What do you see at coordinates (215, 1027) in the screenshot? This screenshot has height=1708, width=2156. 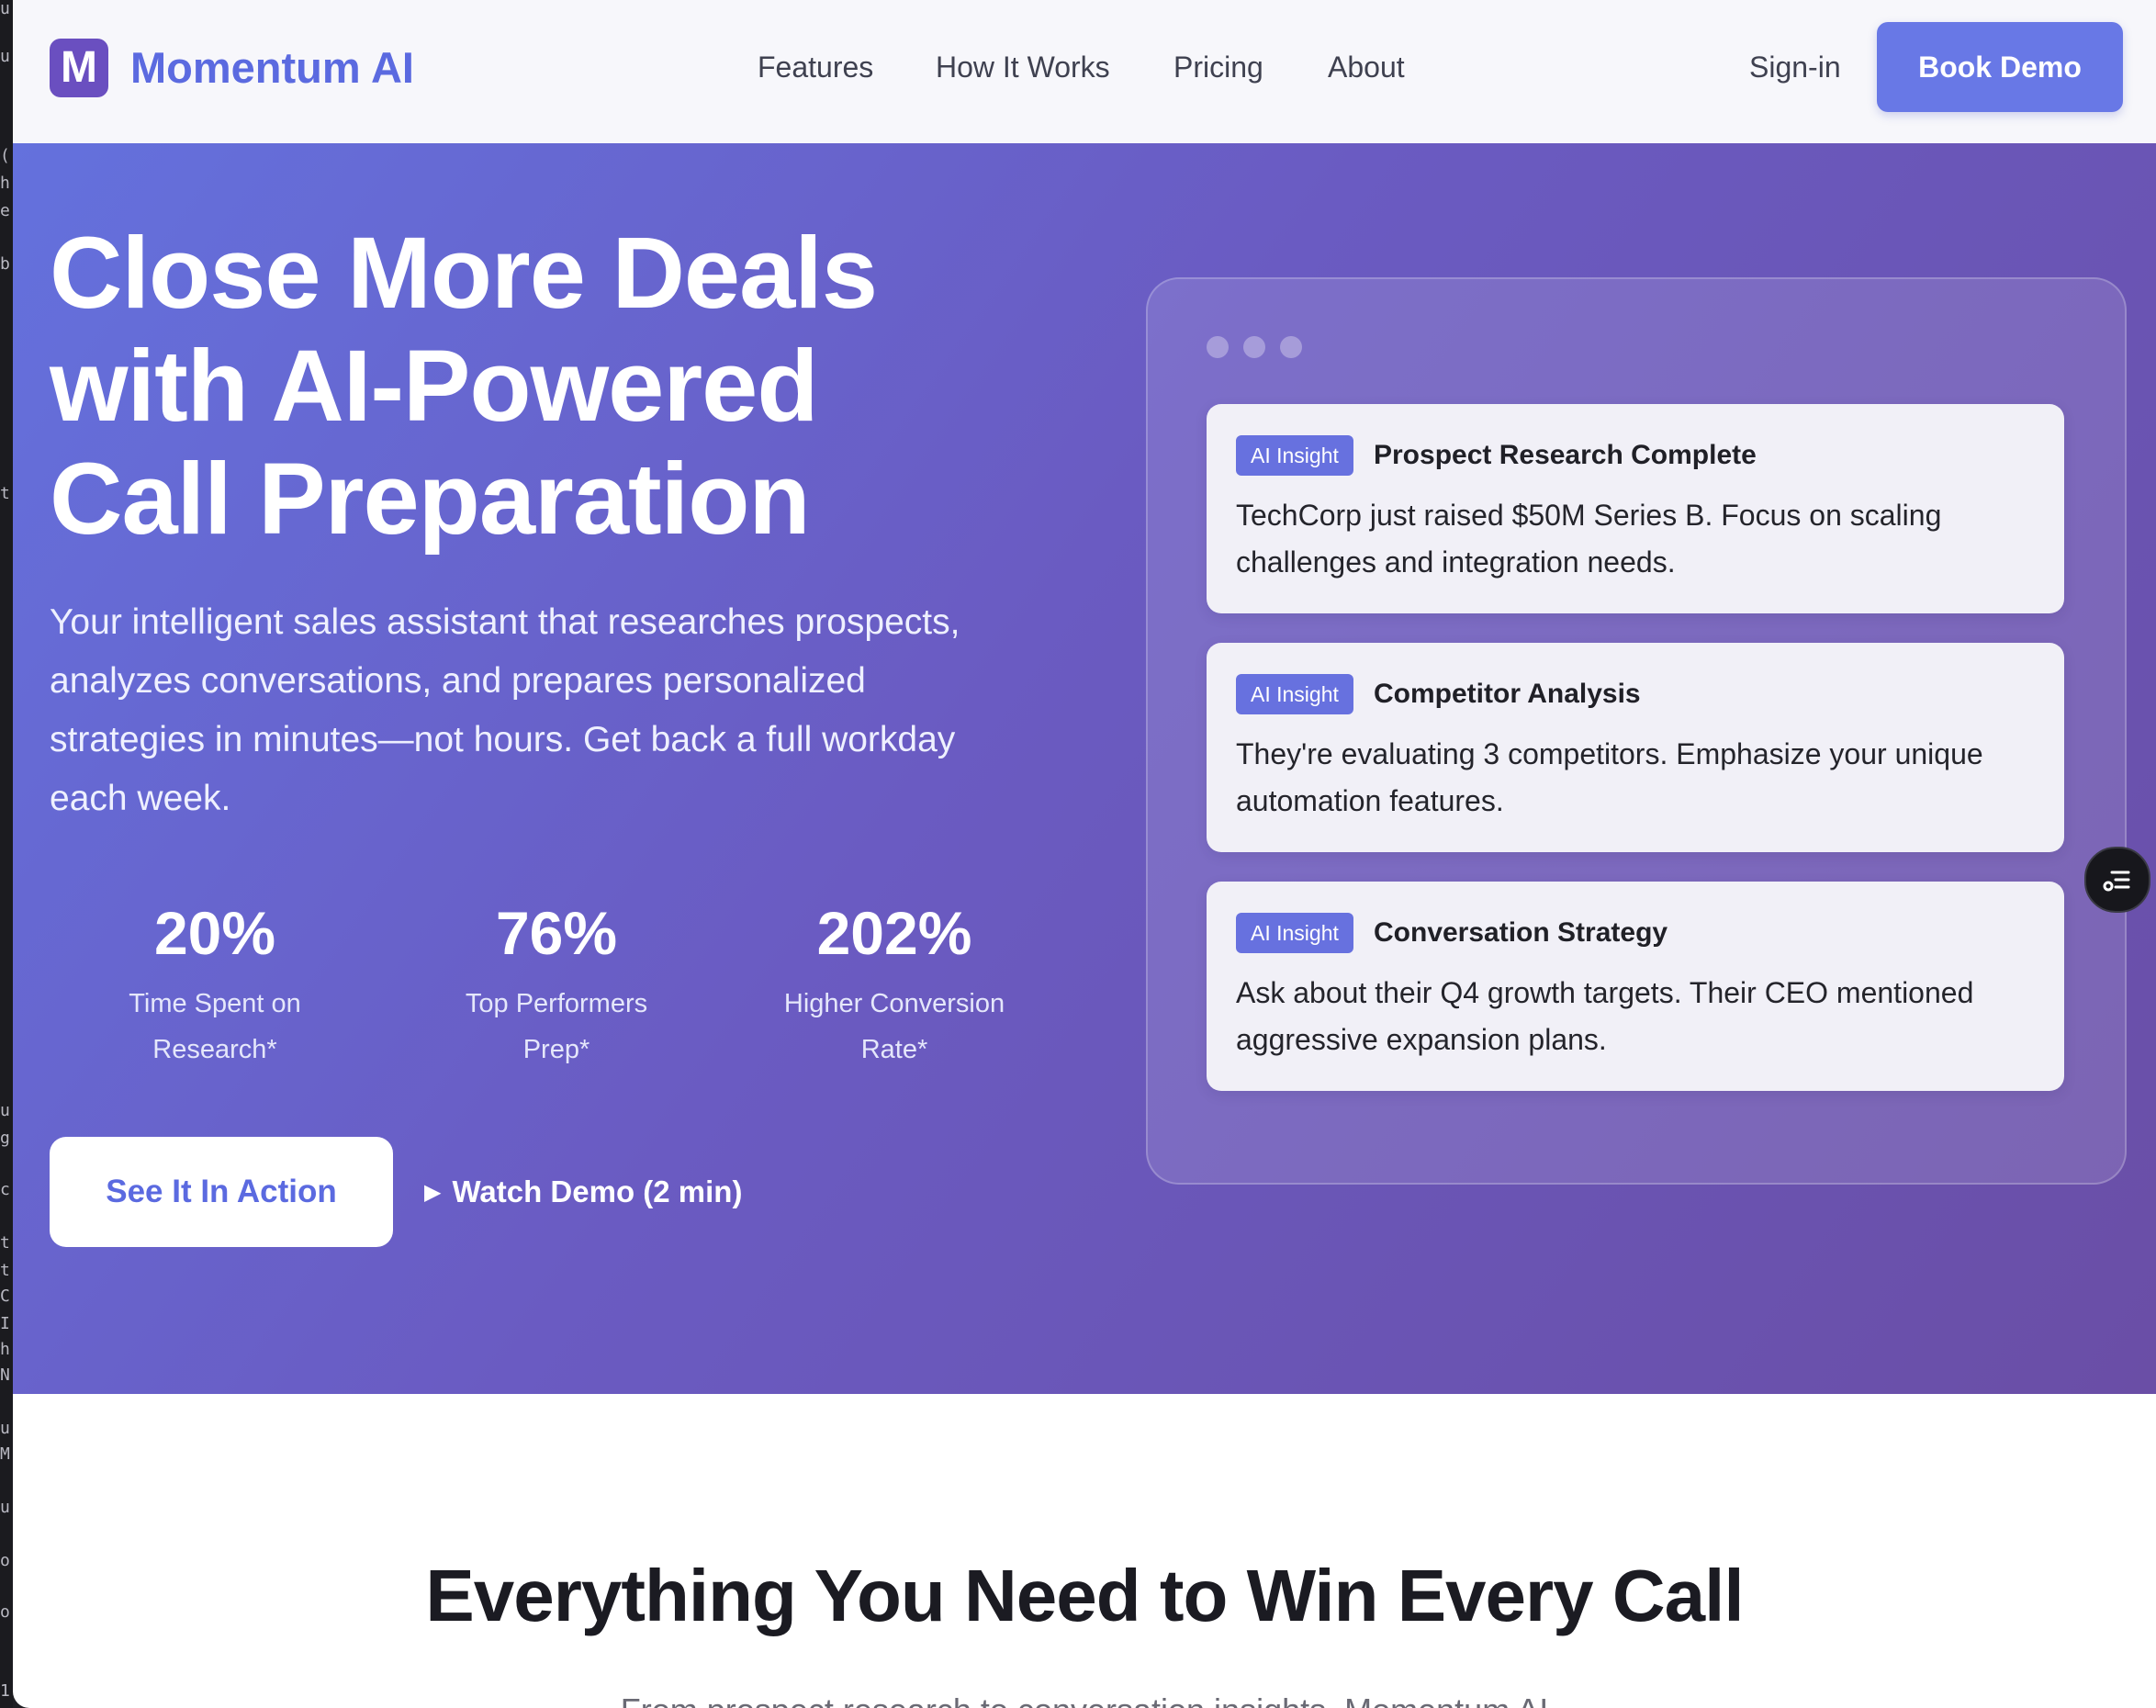 I see `stat-label: Time Spent on Research*` at bounding box center [215, 1027].